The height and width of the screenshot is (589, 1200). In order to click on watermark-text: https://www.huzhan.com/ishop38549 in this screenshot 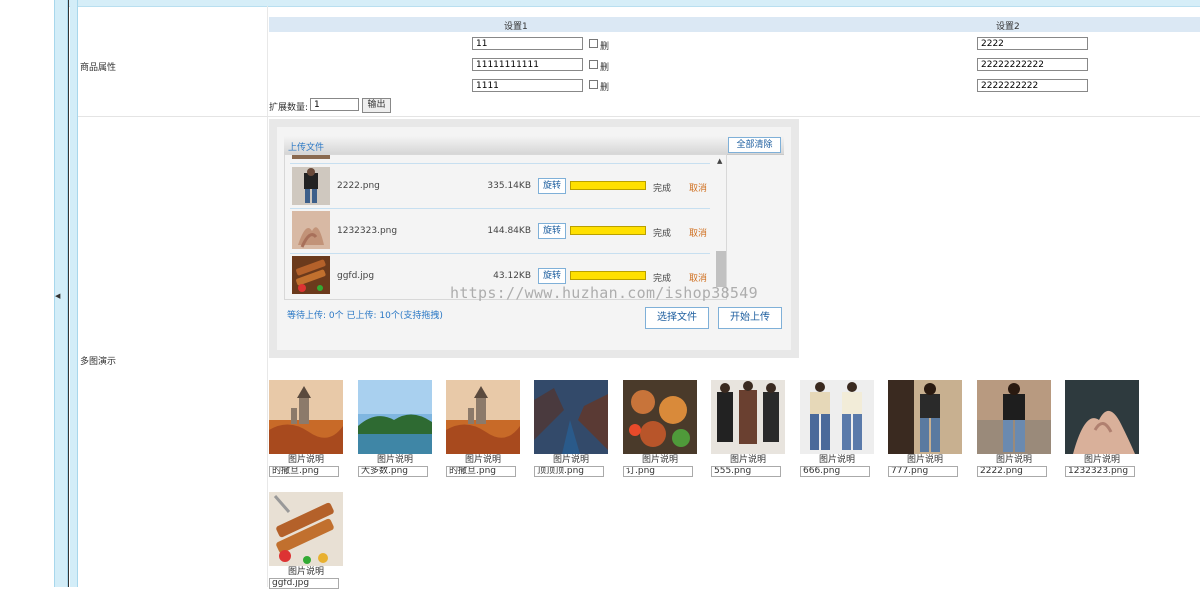, I will do `click(604, 293)`.